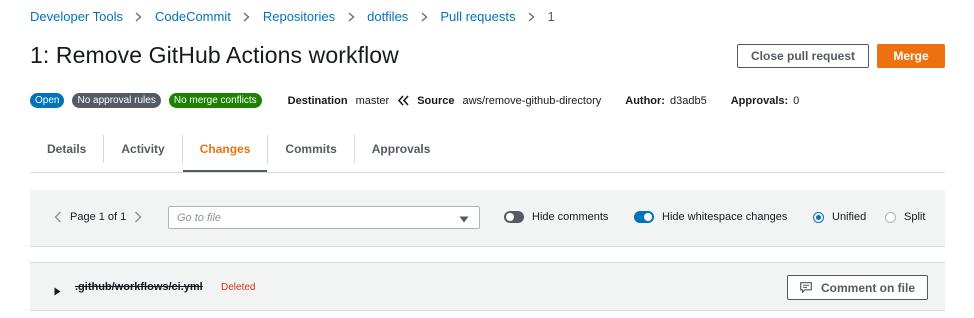 The width and height of the screenshot is (974, 318). I want to click on go-to-file-placeholder: Go to file, so click(199, 217).